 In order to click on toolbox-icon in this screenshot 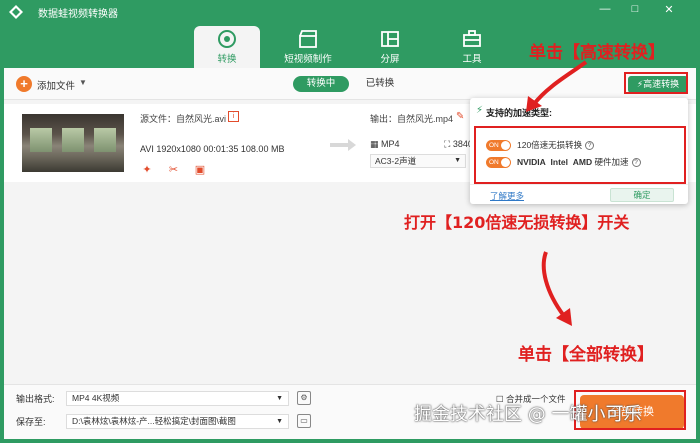, I will do `click(472, 38)`.